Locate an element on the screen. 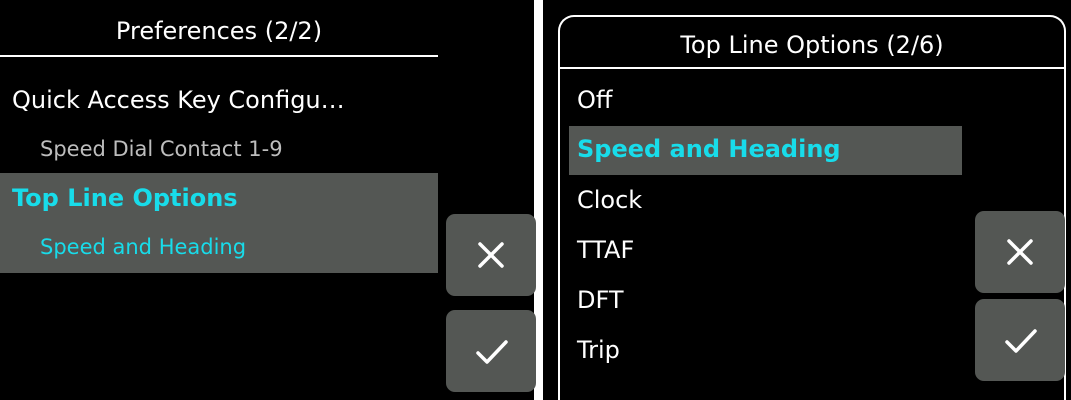  option-ttaf: TTAF is located at coordinates (605, 250).